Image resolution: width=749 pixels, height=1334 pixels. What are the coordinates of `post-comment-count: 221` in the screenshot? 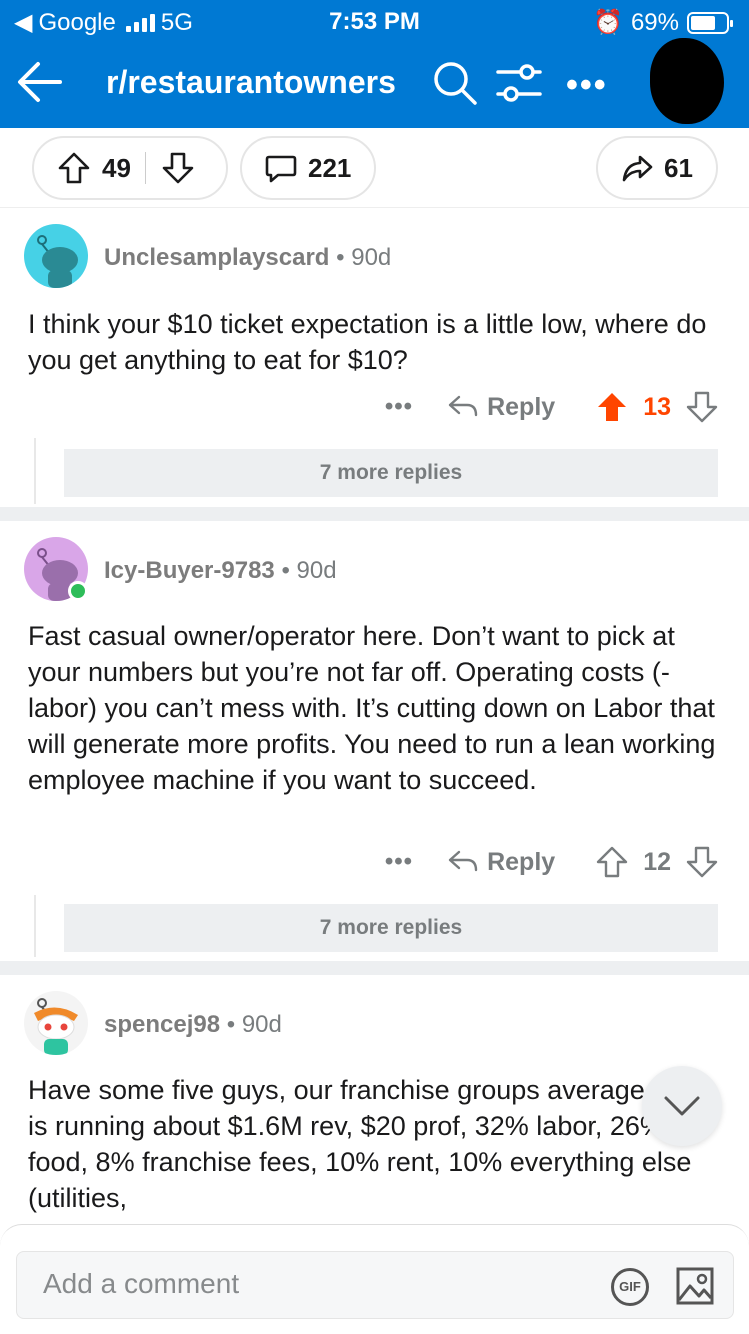 It's located at (330, 167).